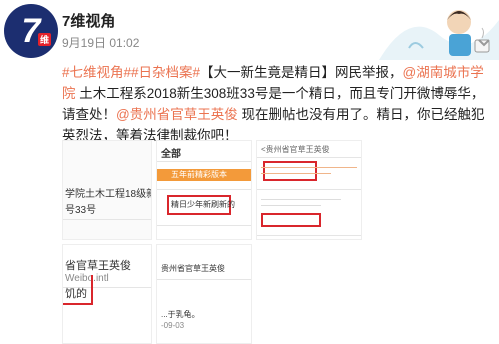  What do you see at coordinates (88, 20) in the screenshot?
I see `account-name: 7维视角` at bounding box center [88, 20].